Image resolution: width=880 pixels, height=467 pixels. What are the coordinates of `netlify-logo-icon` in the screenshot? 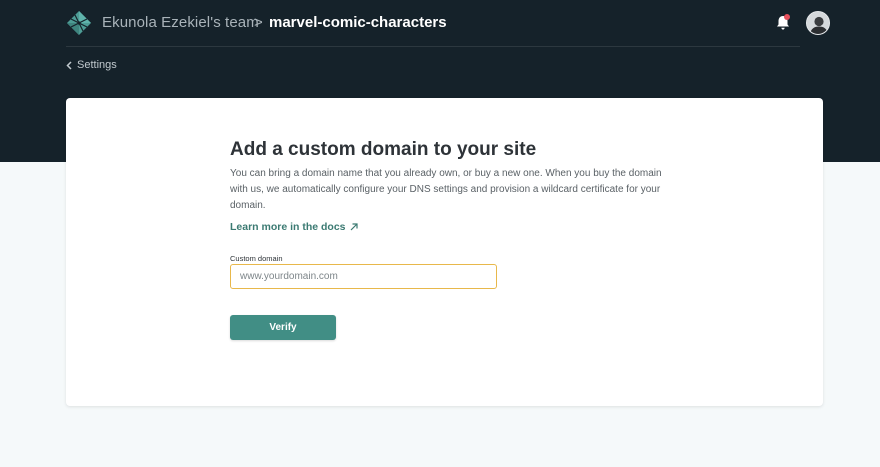 It's located at (79, 23).